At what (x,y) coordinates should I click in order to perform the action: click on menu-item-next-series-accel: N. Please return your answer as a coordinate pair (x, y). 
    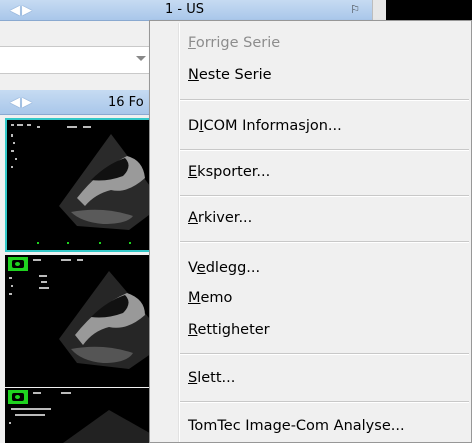
    Looking at the image, I should click on (193, 75).